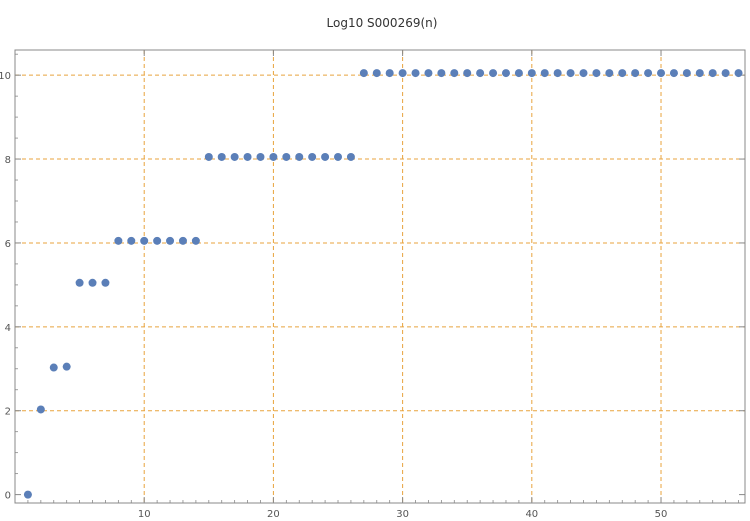  I want to click on x-tick-label: 30, so click(402, 514).